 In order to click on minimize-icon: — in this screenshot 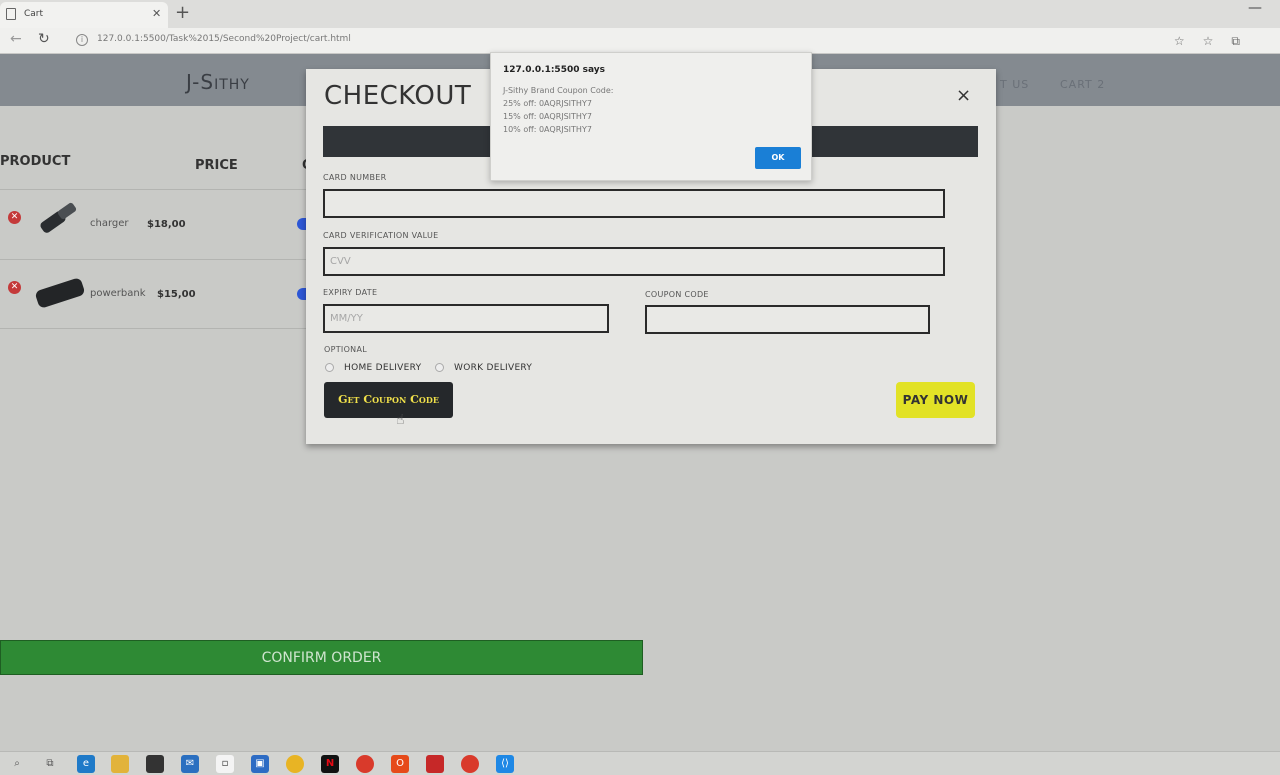, I will do `click(1255, 8)`.